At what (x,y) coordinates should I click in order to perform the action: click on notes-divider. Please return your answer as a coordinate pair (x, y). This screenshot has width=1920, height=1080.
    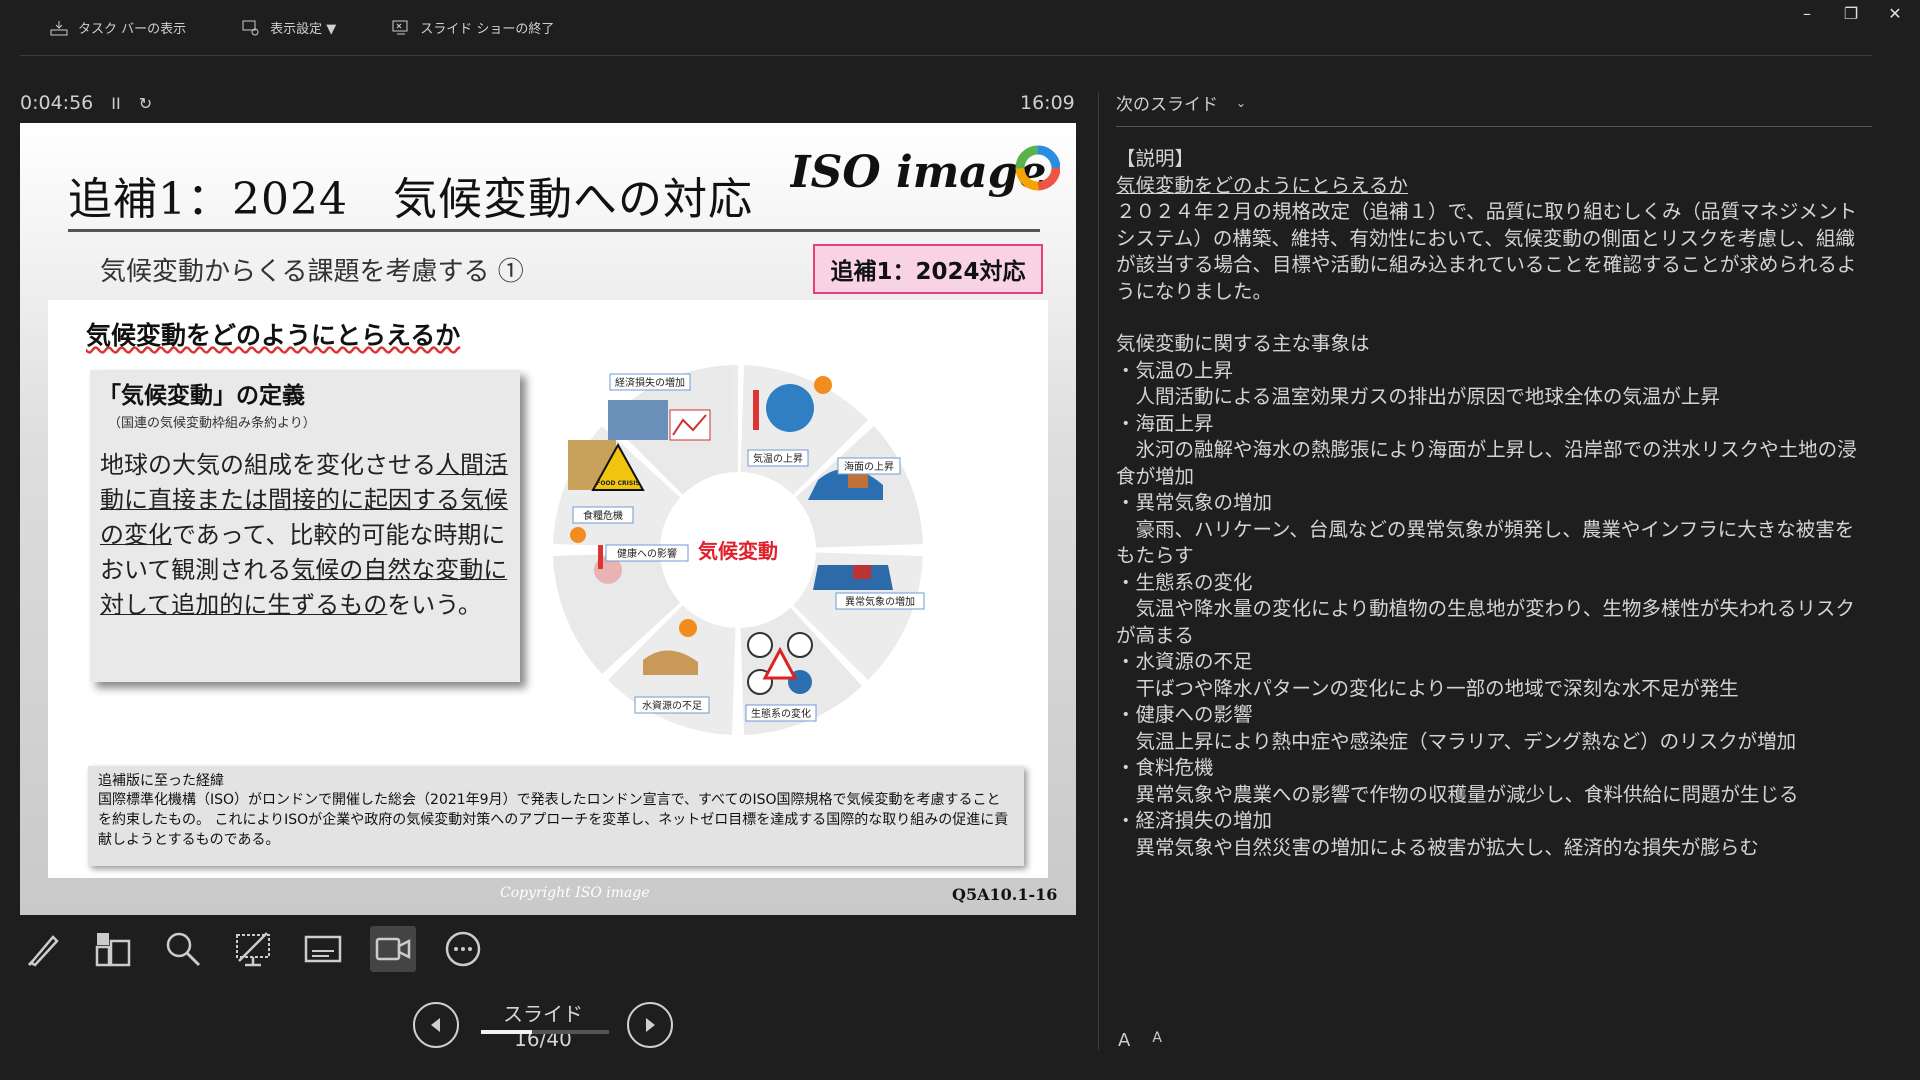
    Looking at the image, I should click on (1494, 126).